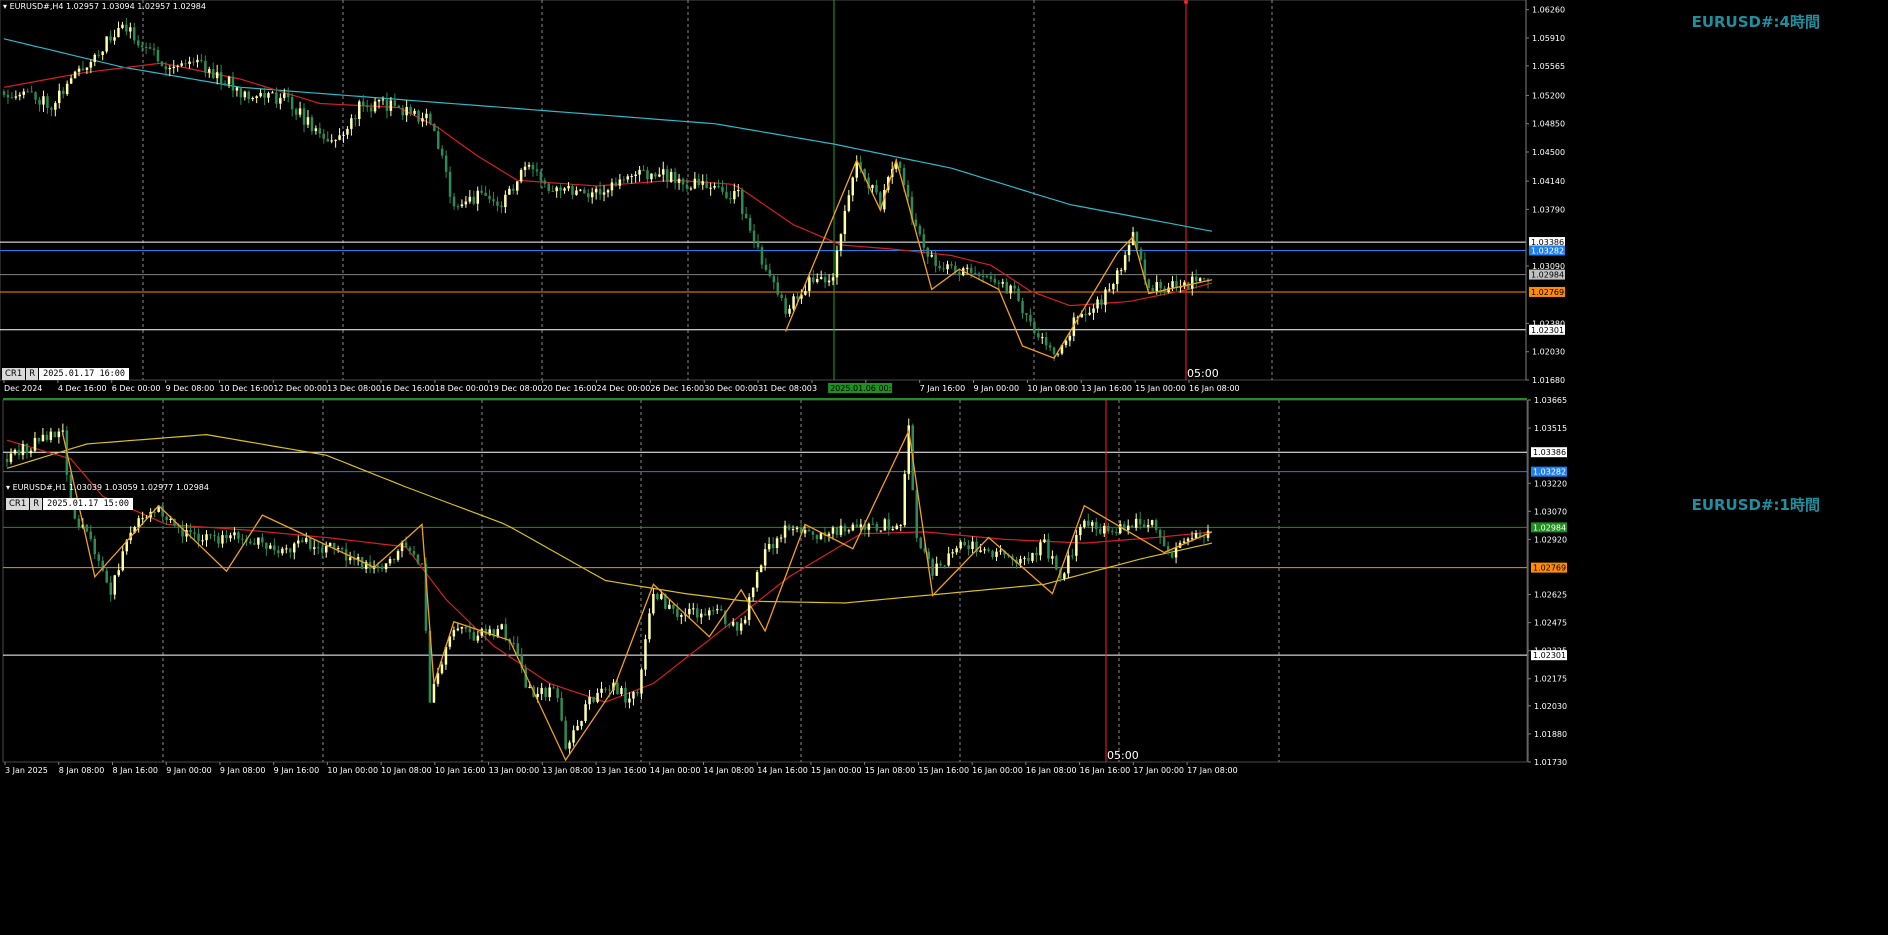  Describe the element at coordinates (609, 518) in the screenshot. I see `ma-slow-line` at that location.